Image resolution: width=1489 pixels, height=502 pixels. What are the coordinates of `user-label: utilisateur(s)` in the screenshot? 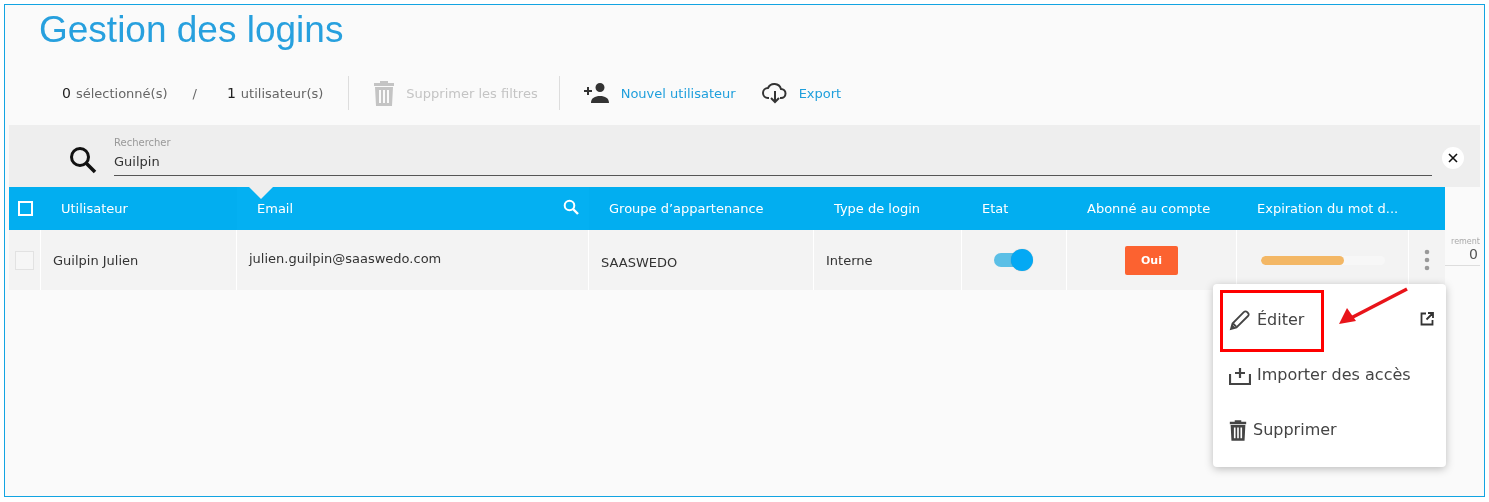 It's located at (282, 93).